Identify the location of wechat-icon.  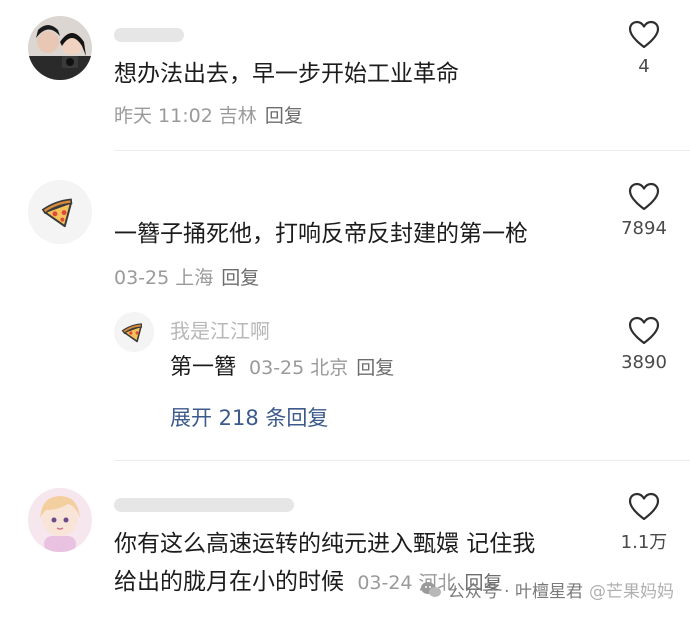
(430, 589).